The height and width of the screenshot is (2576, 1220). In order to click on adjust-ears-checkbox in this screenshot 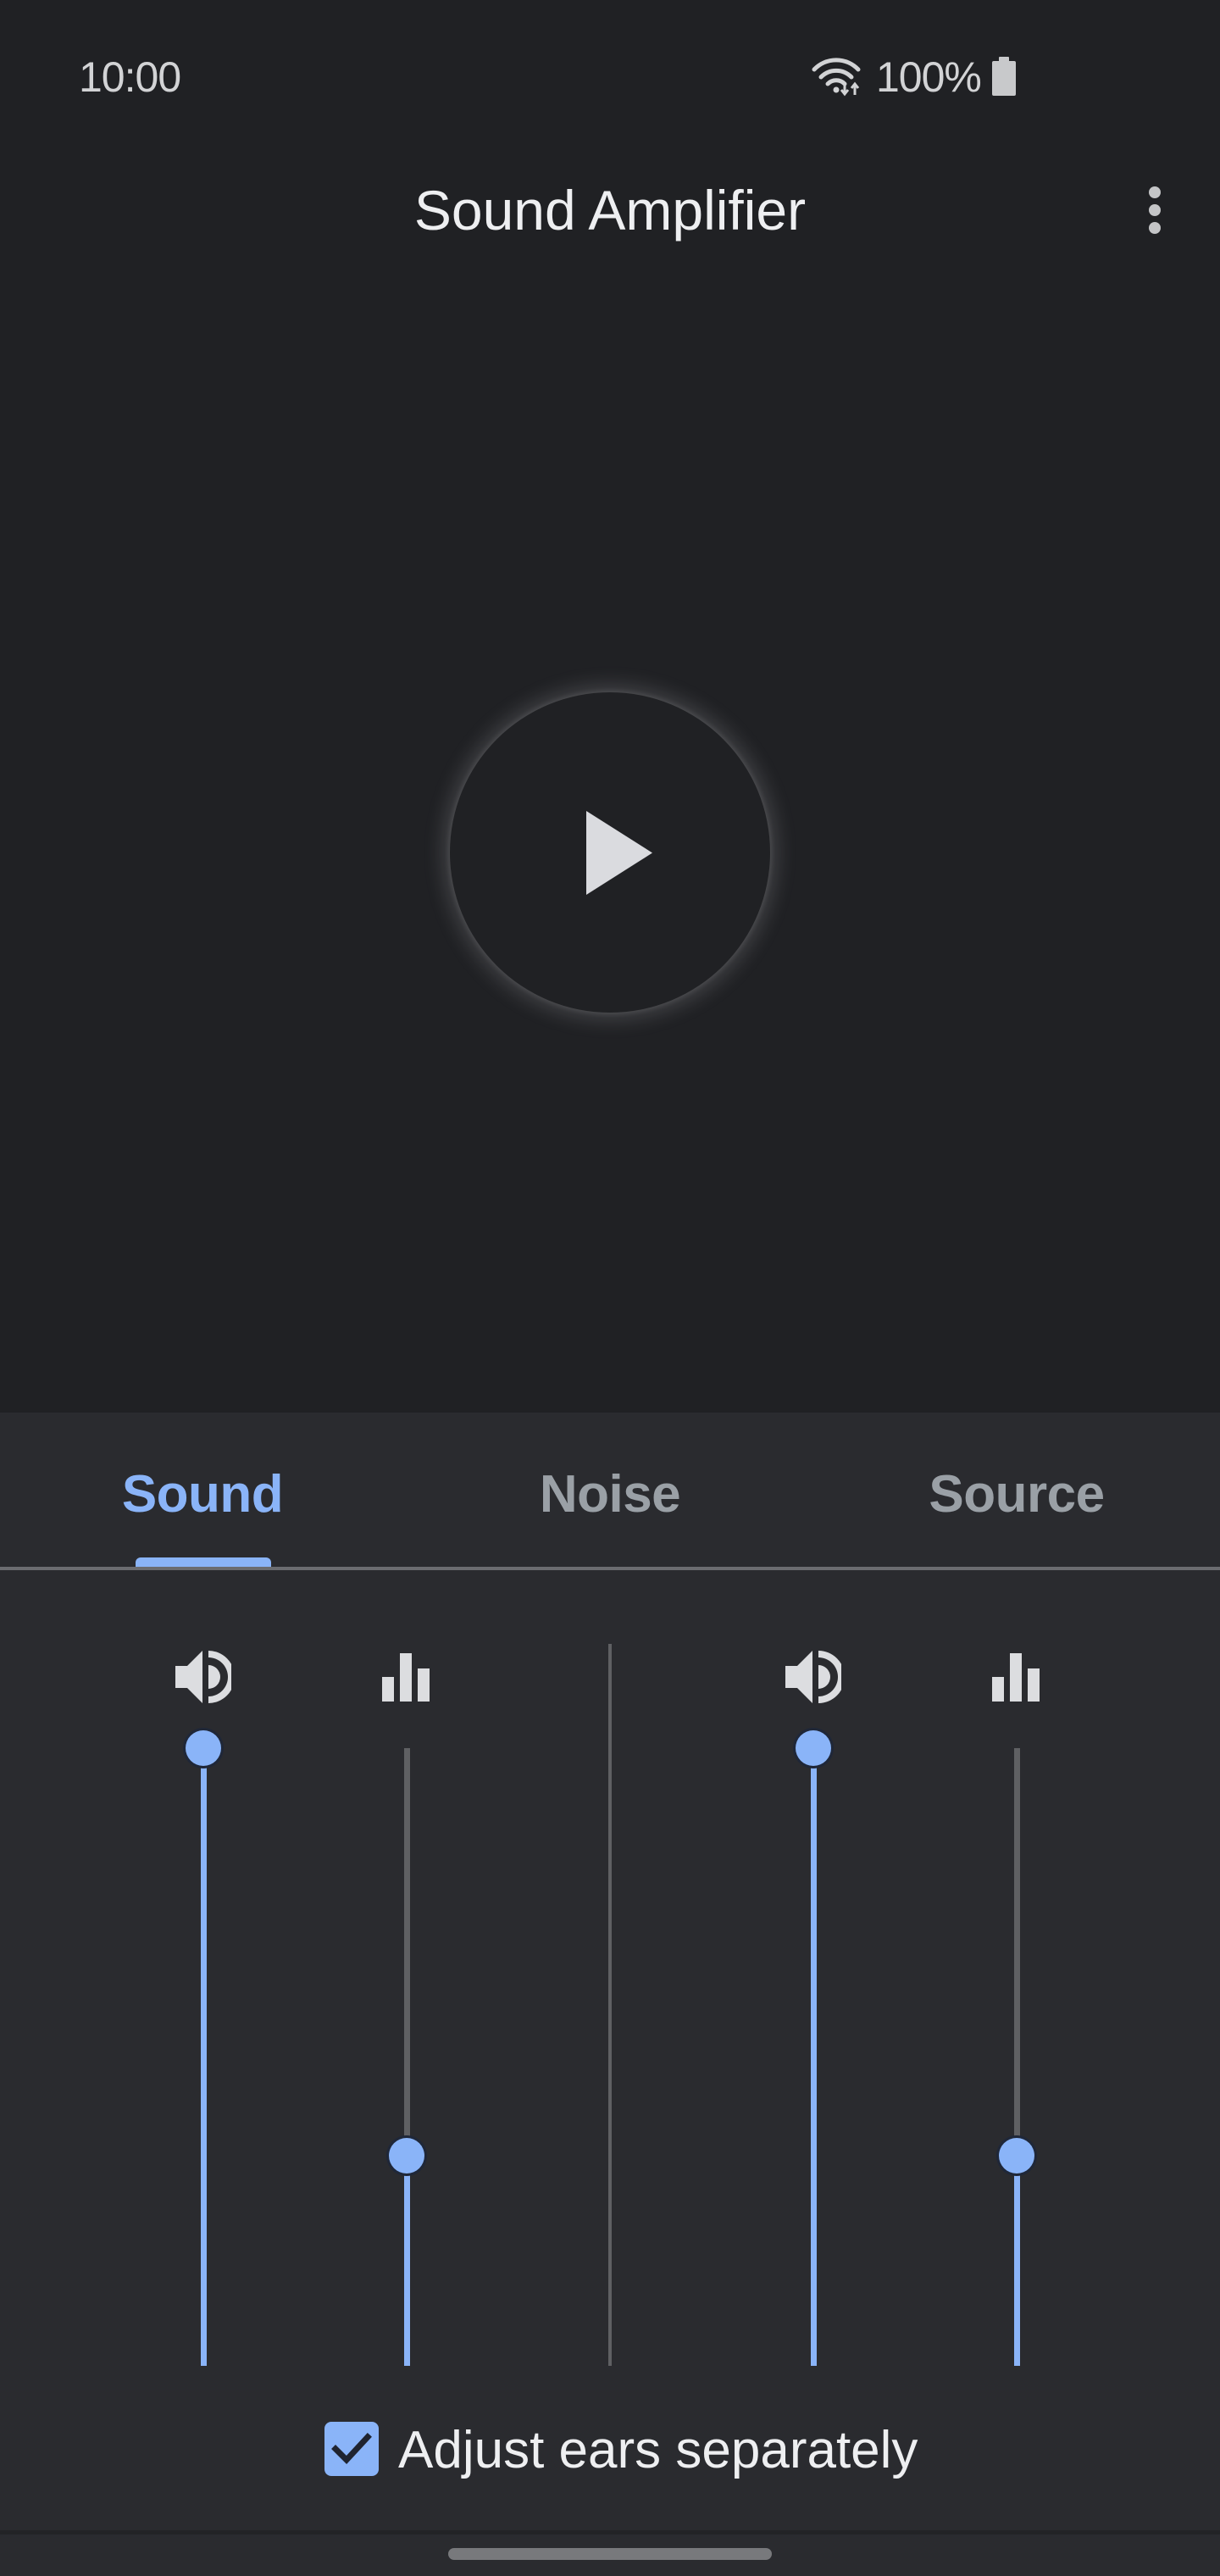, I will do `click(351, 2449)`.